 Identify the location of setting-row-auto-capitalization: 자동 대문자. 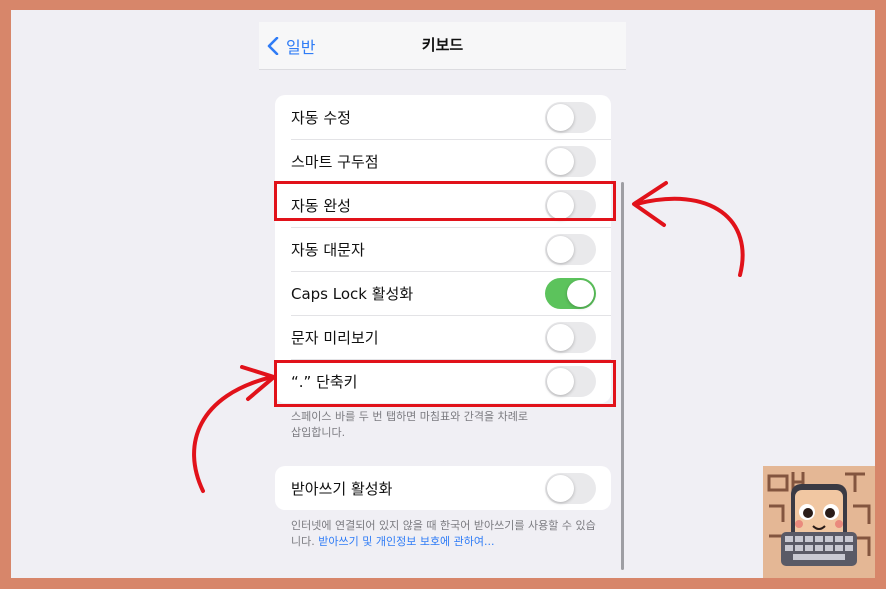
(443, 249).